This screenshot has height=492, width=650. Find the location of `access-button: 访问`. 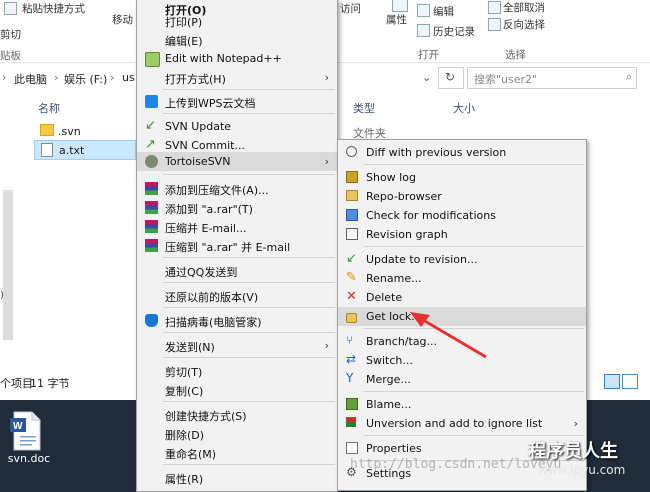

access-button: 访问 is located at coordinates (350, 8).